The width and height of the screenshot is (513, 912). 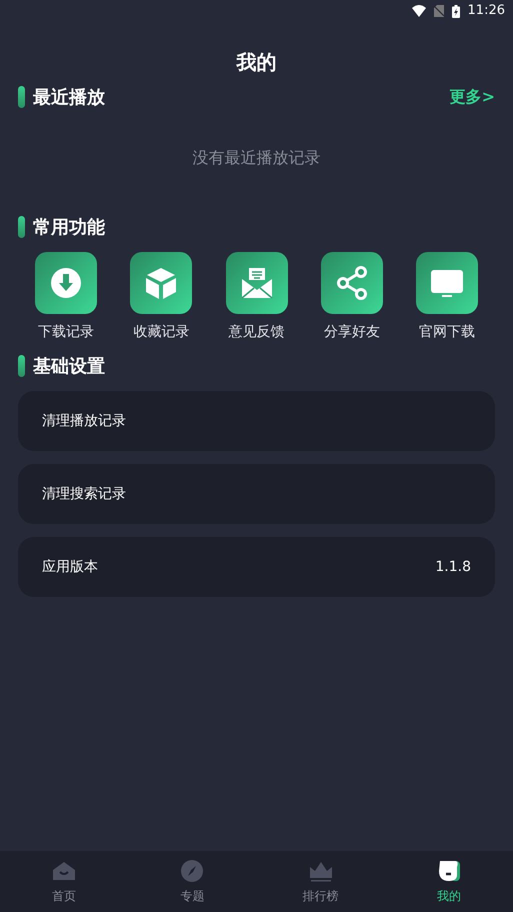 What do you see at coordinates (69, 228) in the screenshot?
I see `section-heading: 常用功能` at bounding box center [69, 228].